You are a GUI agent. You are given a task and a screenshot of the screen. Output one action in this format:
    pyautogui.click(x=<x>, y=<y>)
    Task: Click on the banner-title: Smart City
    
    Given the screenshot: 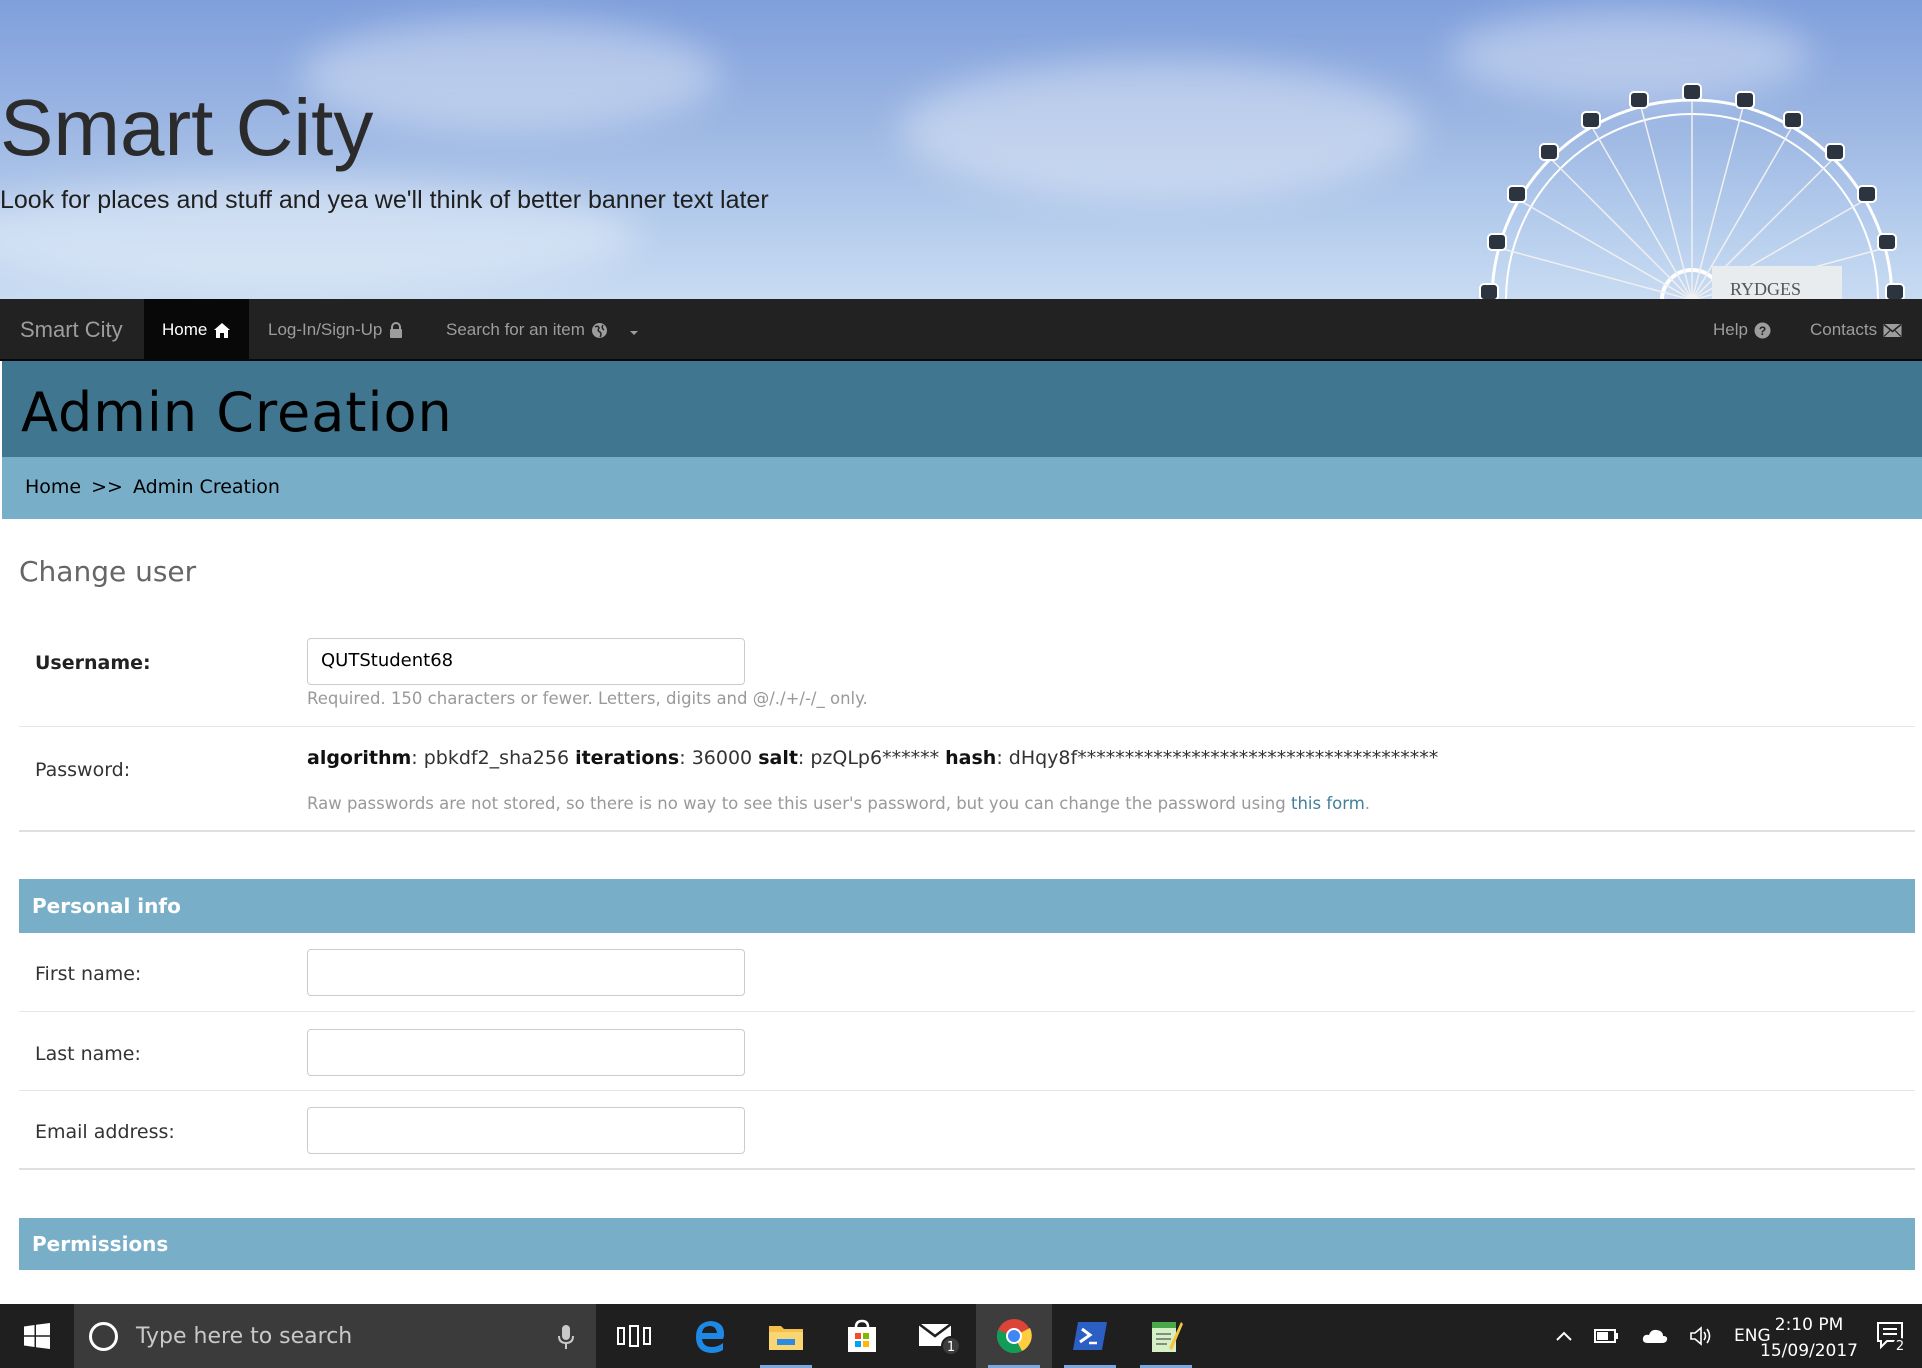 What is the action you would take?
    pyautogui.click(x=187, y=127)
    